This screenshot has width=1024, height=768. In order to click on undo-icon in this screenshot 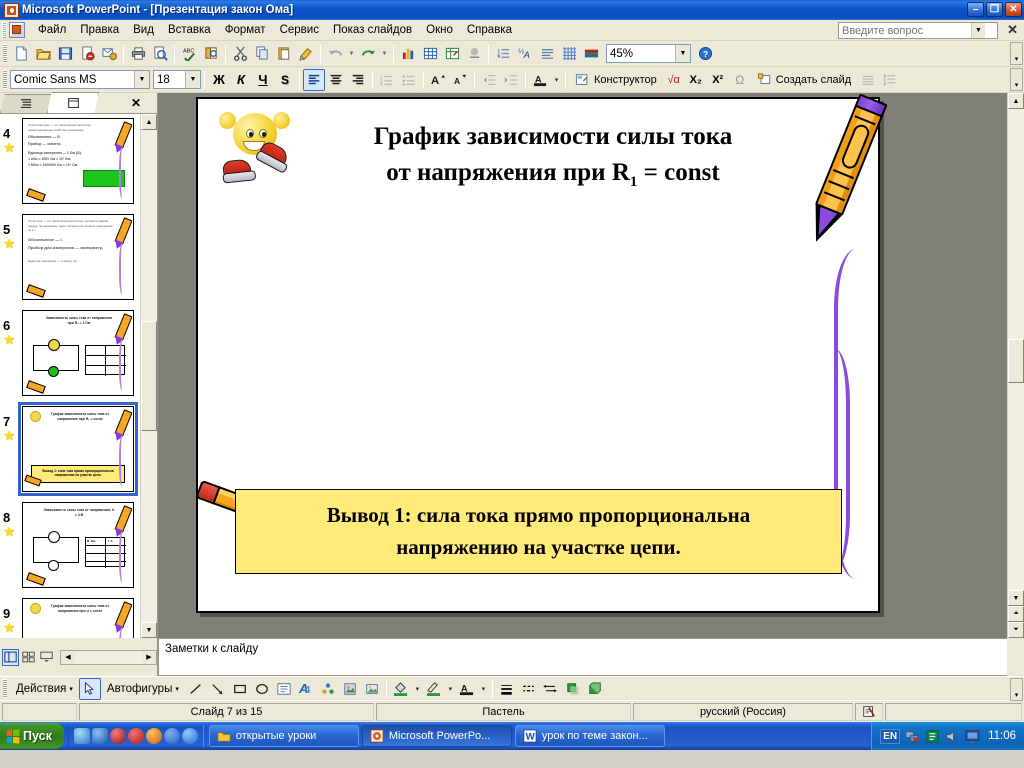, I will do `click(335, 54)`.